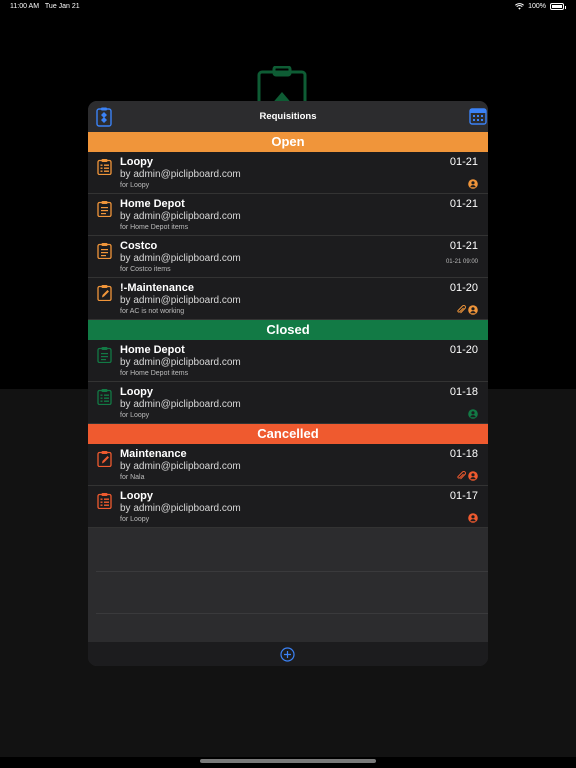  What do you see at coordinates (288, 761) in the screenshot?
I see `home-indicator` at bounding box center [288, 761].